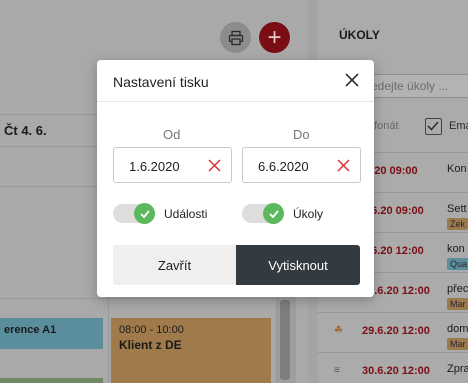  Describe the element at coordinates (457, 289) in the screenshot. I see `task-title: přec` at that location.